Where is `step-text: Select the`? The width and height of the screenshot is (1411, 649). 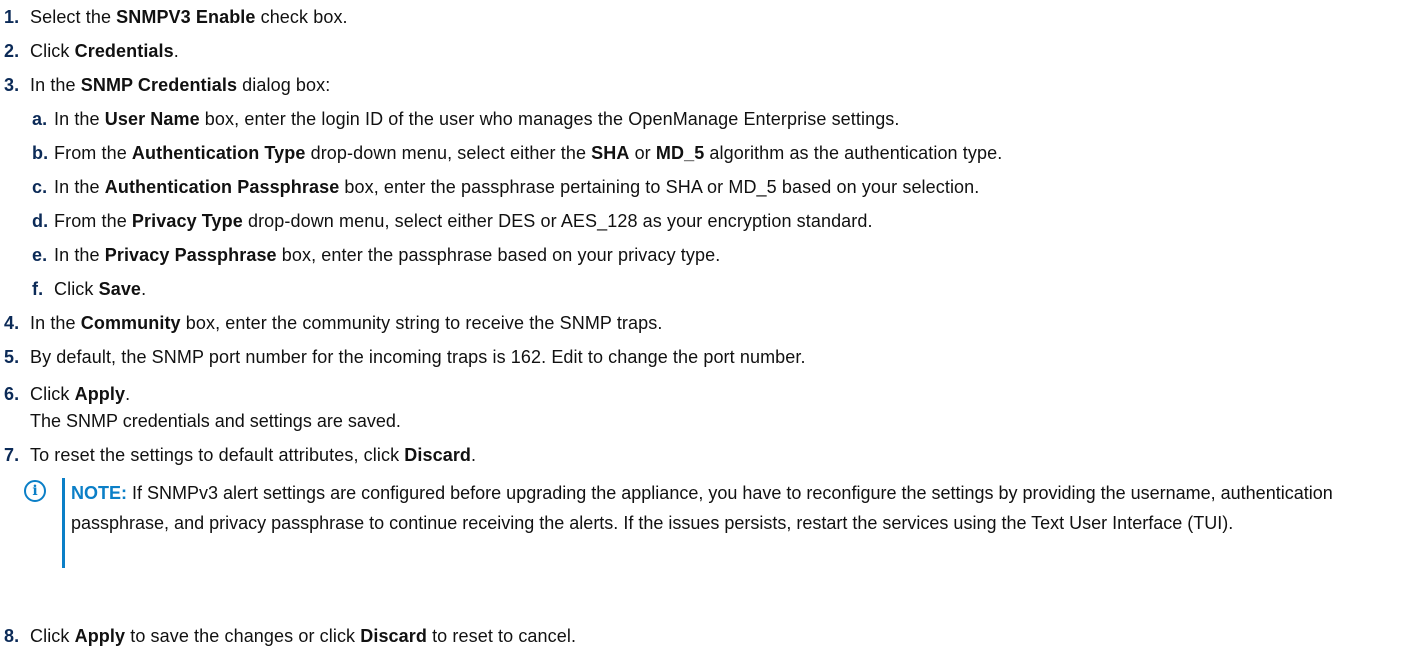 step-text: Select the is located at coordinates (73, 17).